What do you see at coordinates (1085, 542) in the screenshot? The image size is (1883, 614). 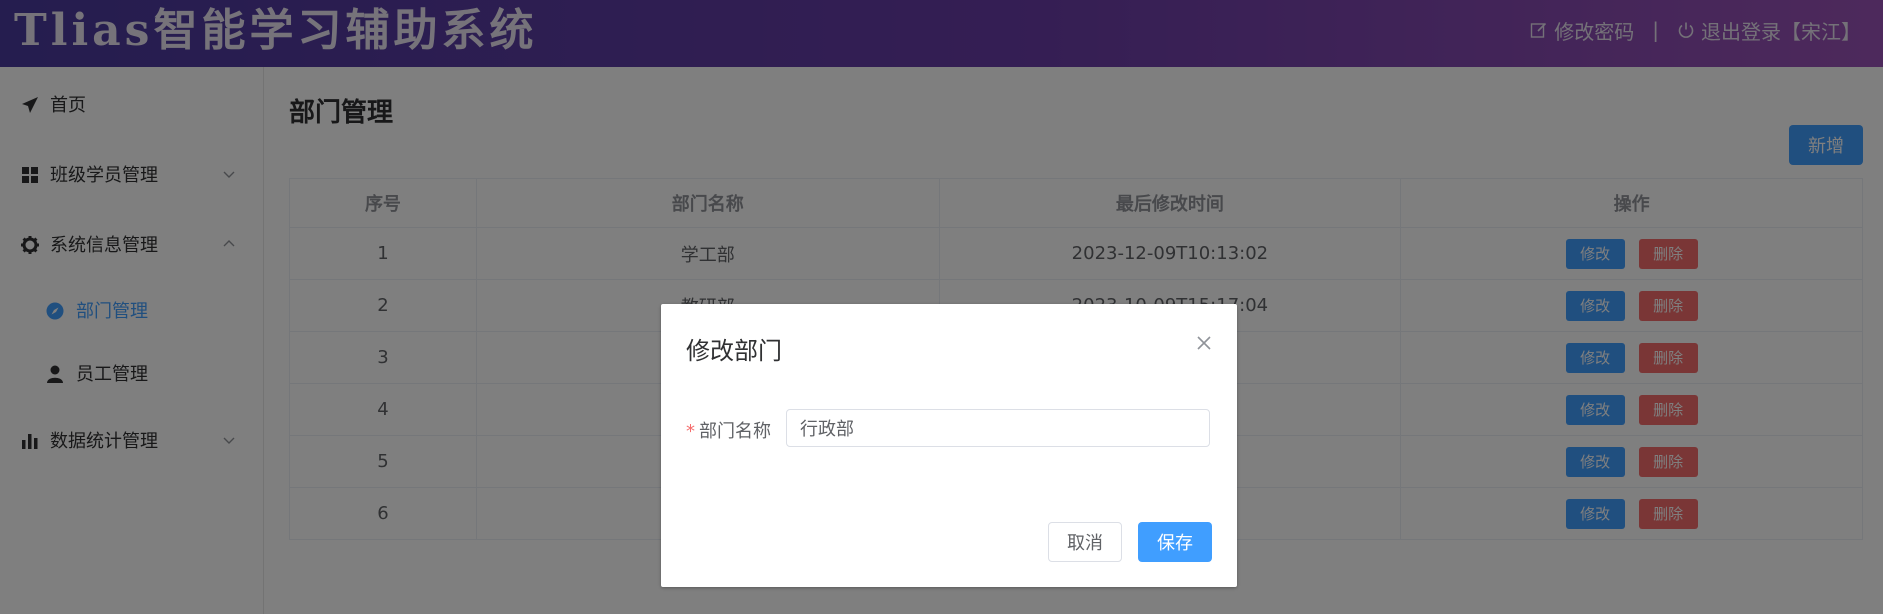 I see `cancel-button: 取消` at bounding box center [1085, 542].